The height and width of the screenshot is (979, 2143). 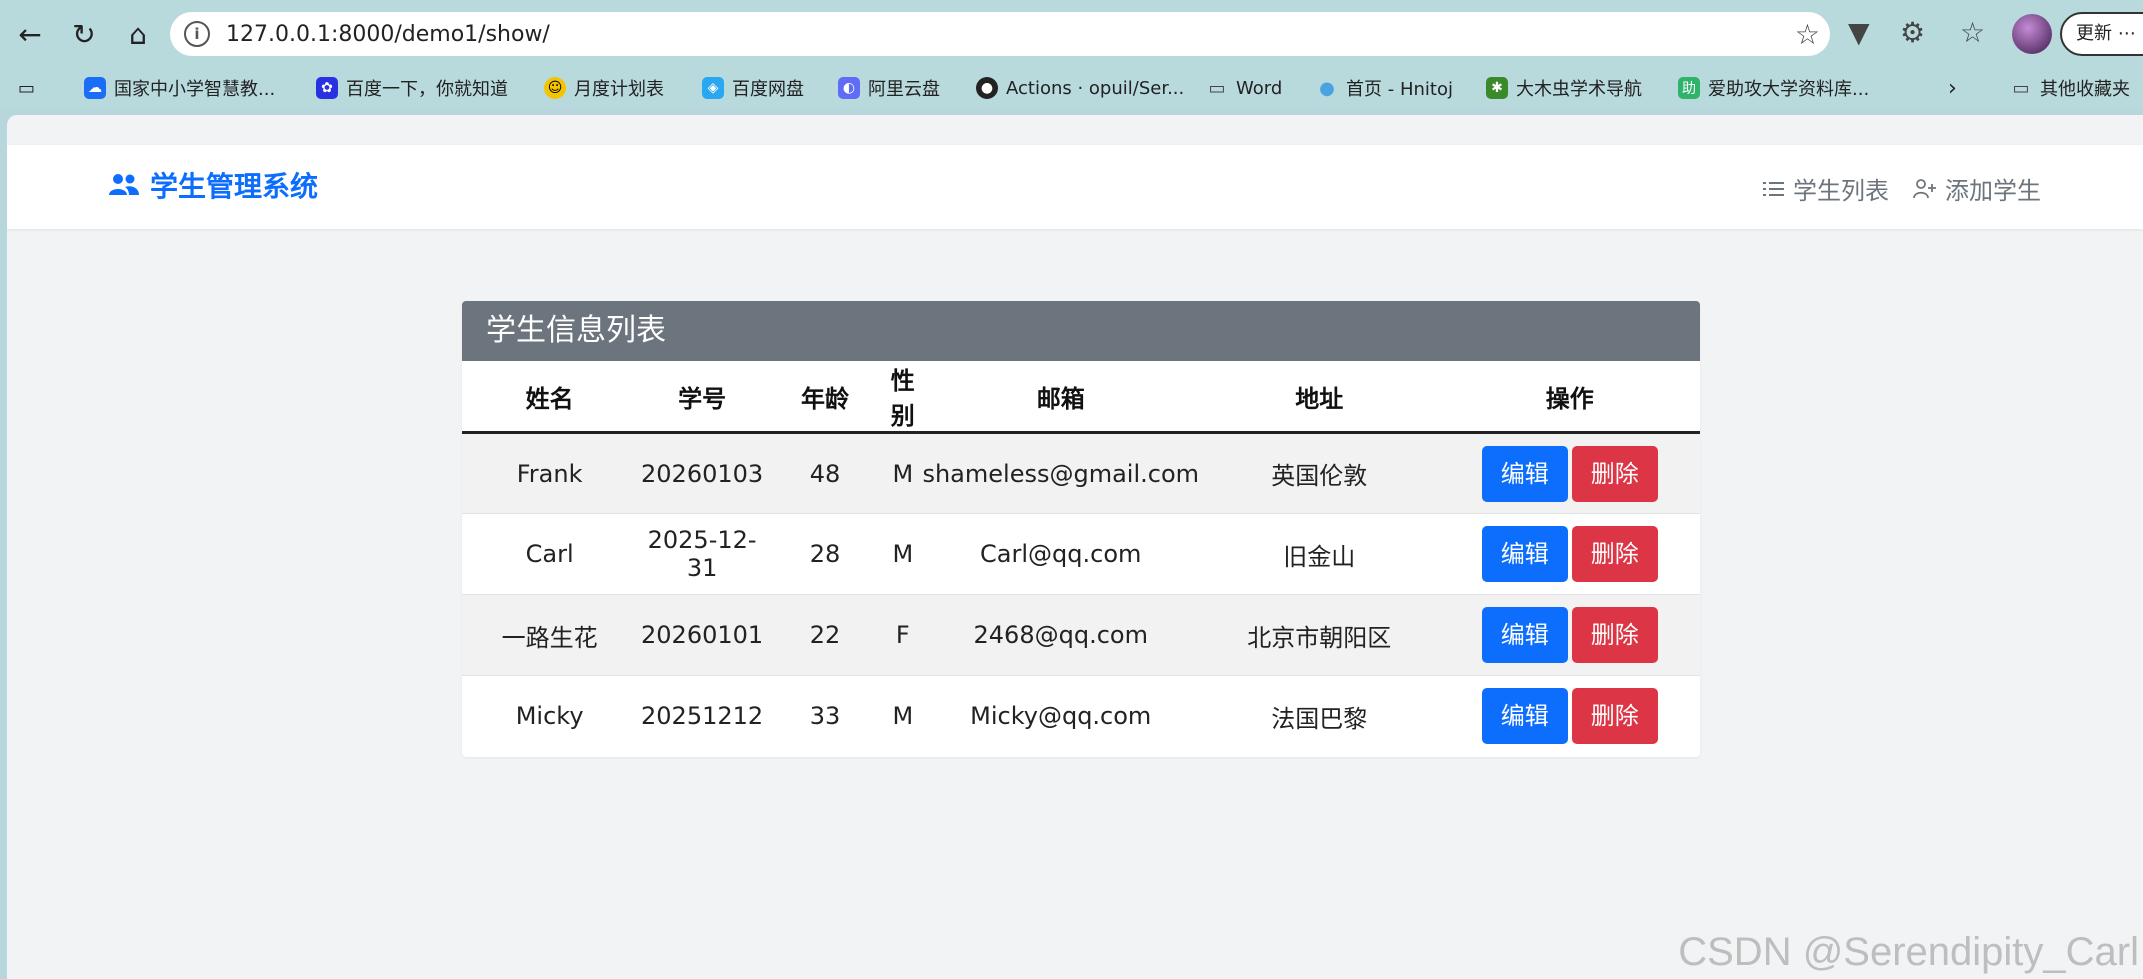 What do you see at coordinates (1841, 191) in the screenshot?
I see `nav-student-list-label: 学生列表` at bounding box center [1841, 191].